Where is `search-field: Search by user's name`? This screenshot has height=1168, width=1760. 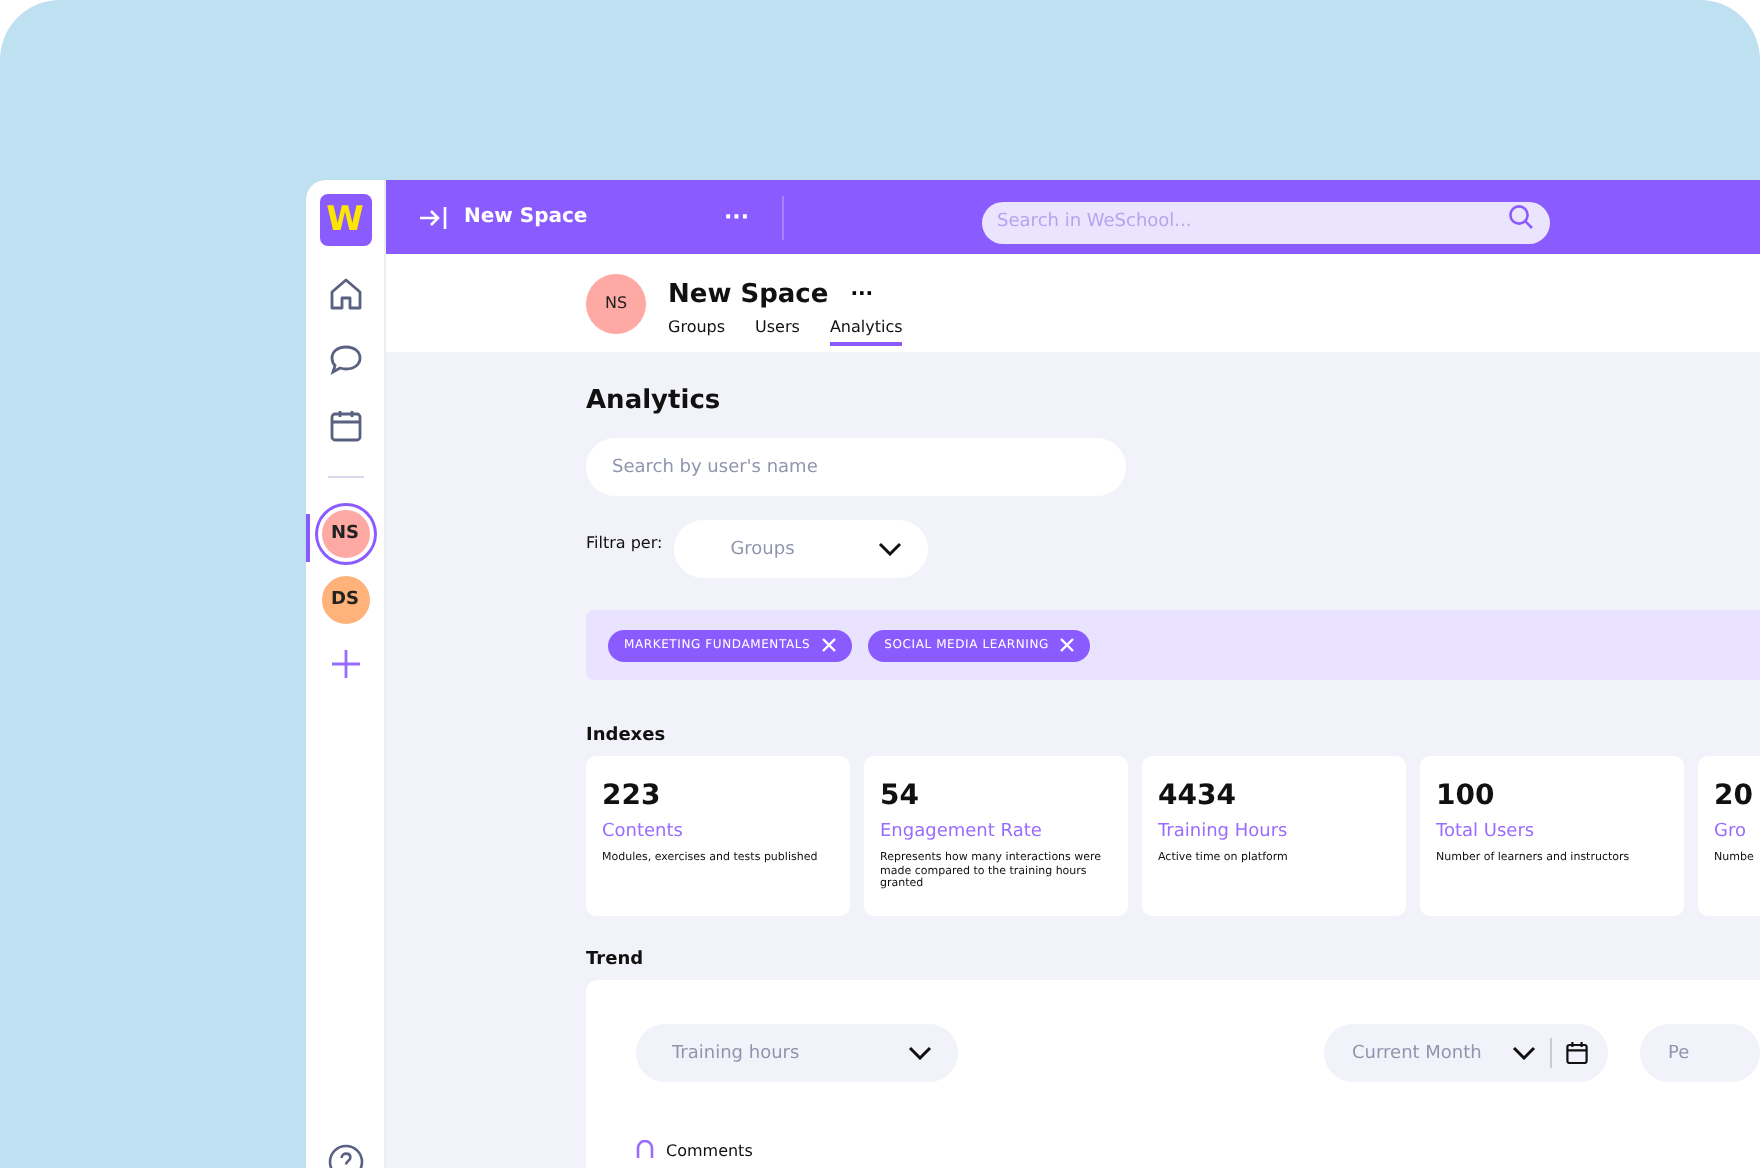
search-field: Search by user's name is located at coordinates (856, 467).